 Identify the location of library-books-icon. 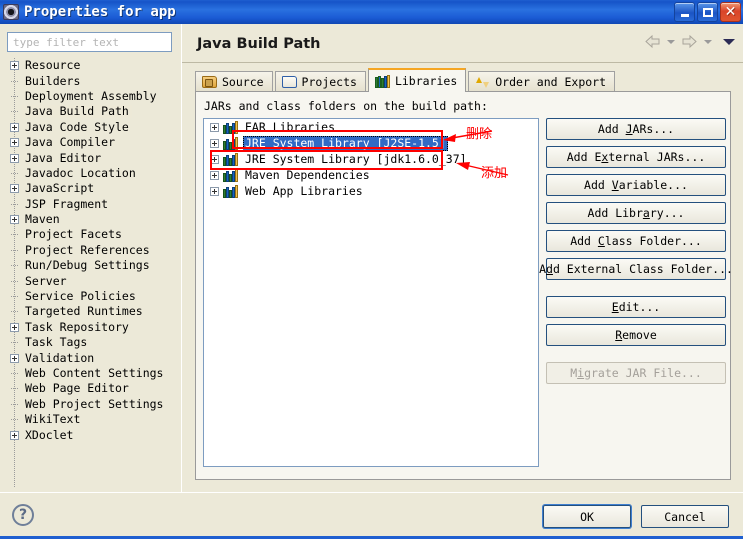
(231, 127).